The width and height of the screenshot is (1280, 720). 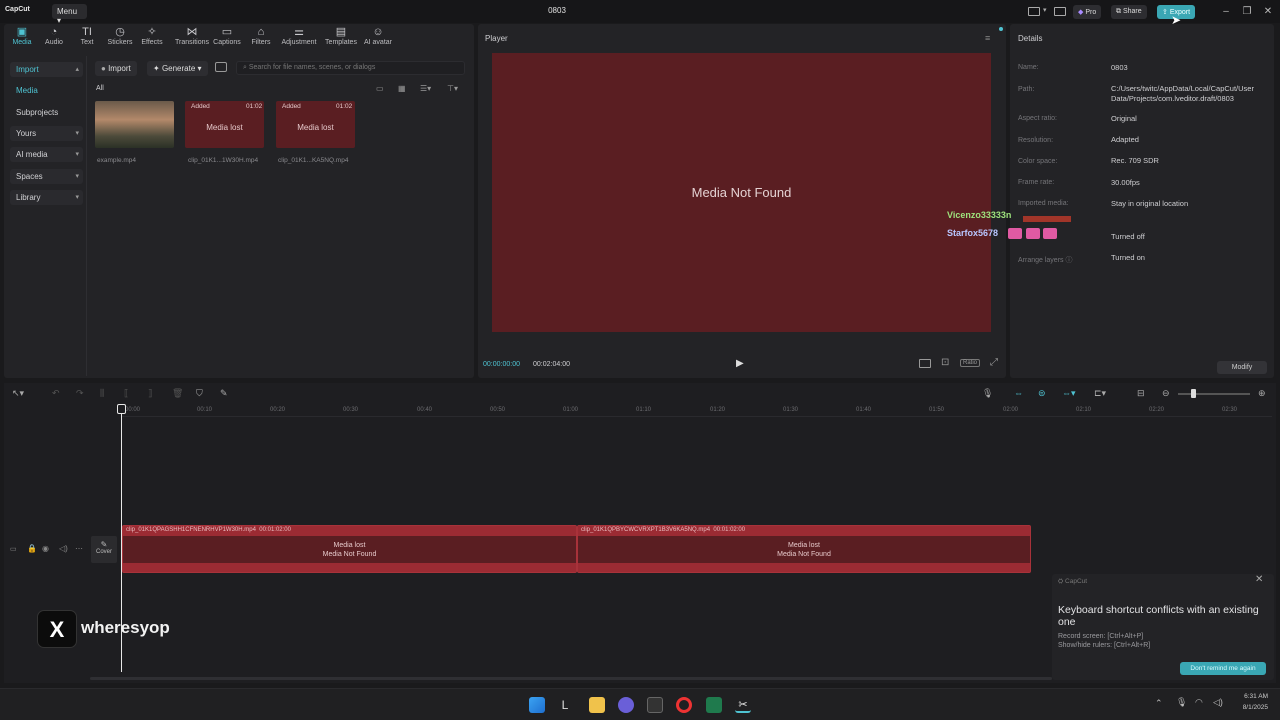 I want to click on track-toggle-icon: ▭, so click(x=13, y=549).